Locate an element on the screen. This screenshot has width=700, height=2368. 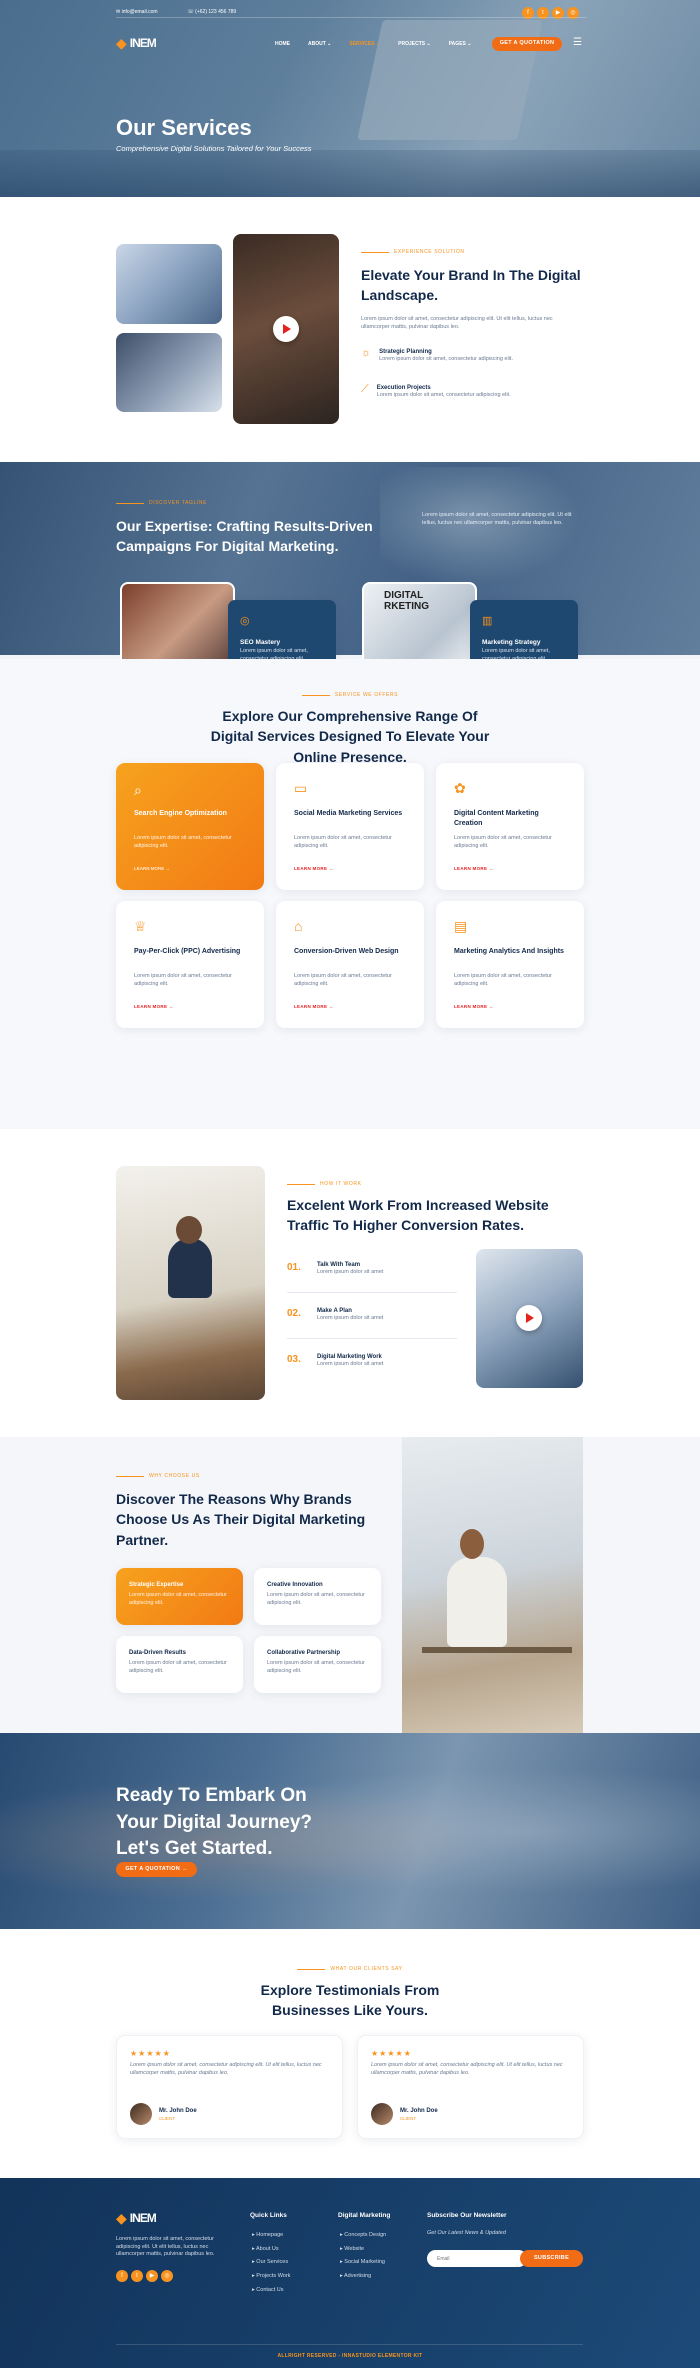
topbar: ✉ info@email.com ☏ (+62) 123 456 789 is located at coordinates (176, 12).